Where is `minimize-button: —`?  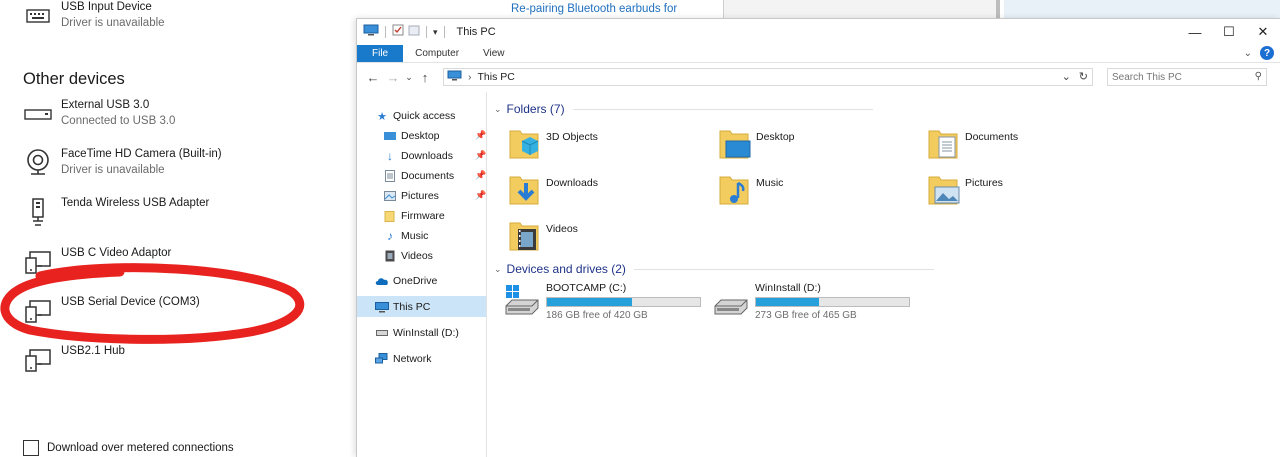 minimize-button: — is located at coordinates (1195, 32).